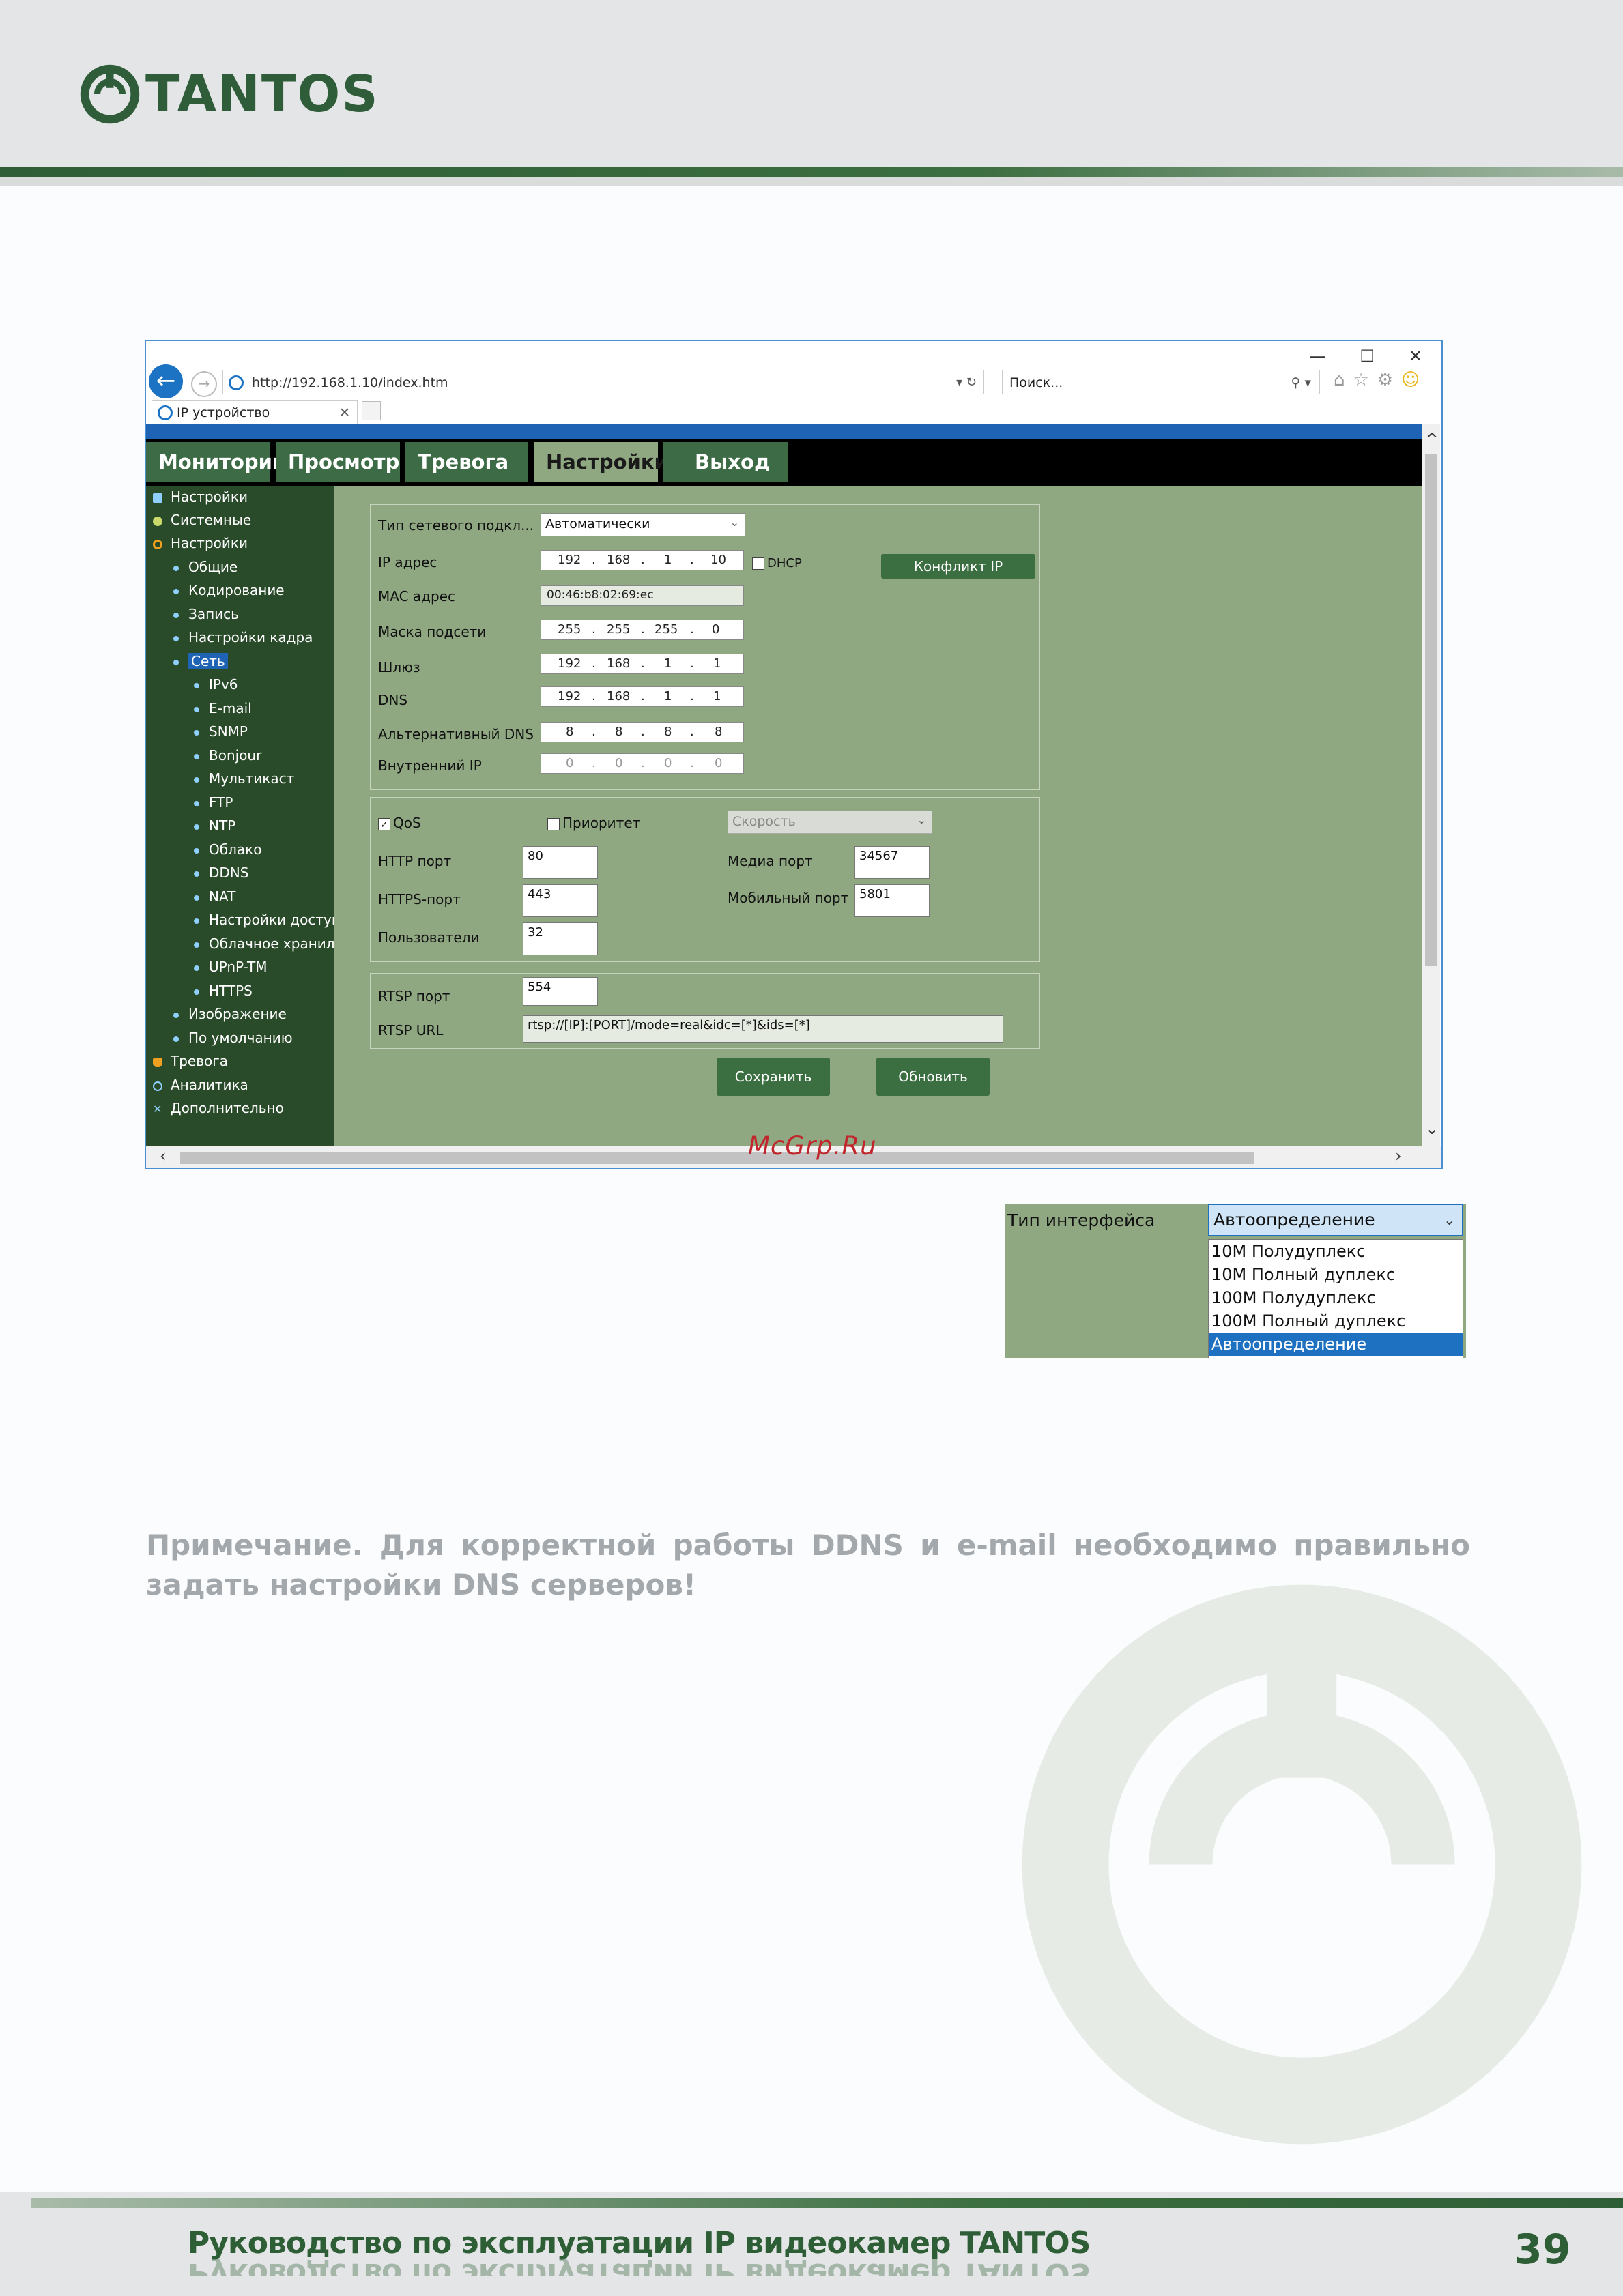 The height and width of the screenshot is (2296, 1623). What do you see at coordinates (430, 765) in the screenshot?
I see `inner-ip-label: Внутренний IP` at bounding box center [430, 765].